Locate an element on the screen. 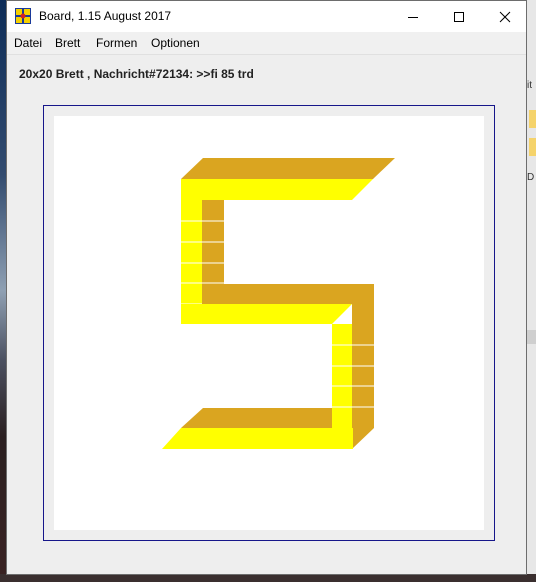 This screenshot has width=536, height=582. bottom-bar-front-face is located at coordinates (257, 438).